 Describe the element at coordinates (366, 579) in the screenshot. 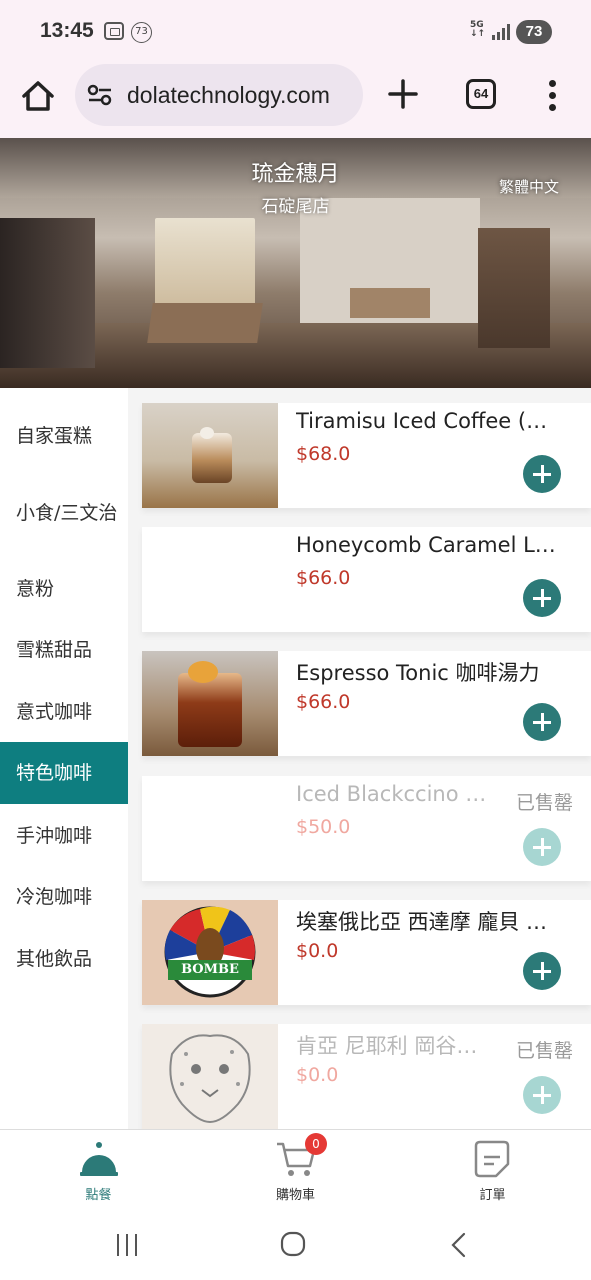

I see `product-card: Honeycomb Caramel L… $66.0` at that location.